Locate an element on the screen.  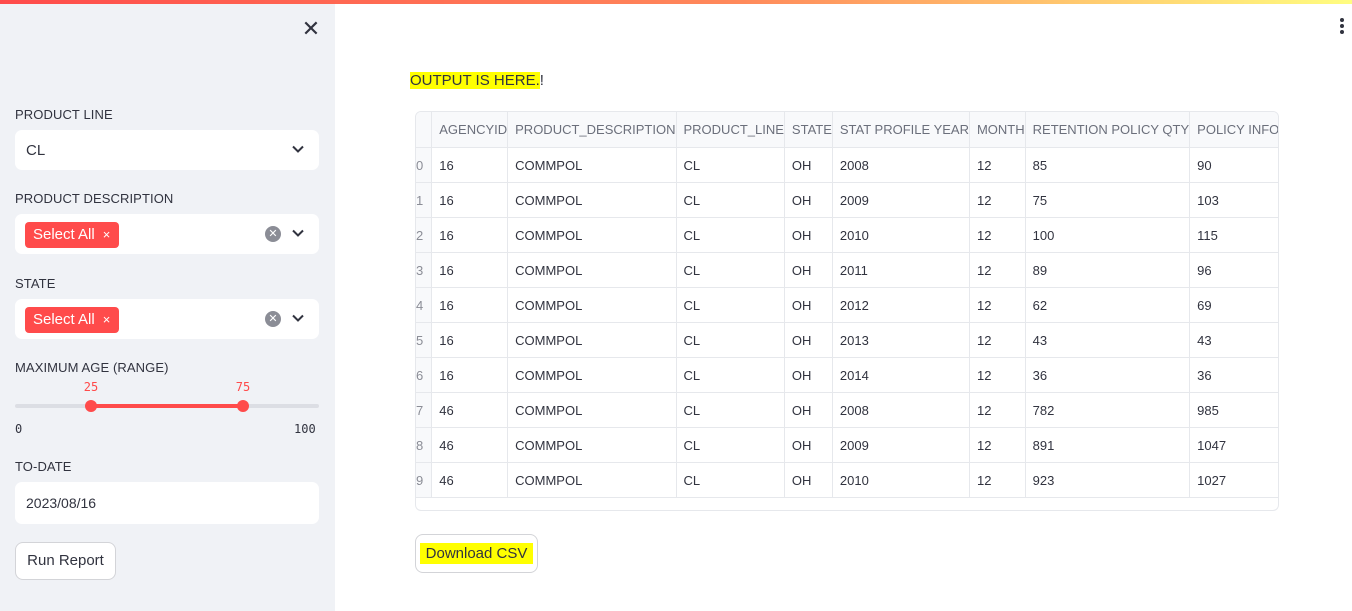
column-header: RETENTION POLICY QTY is located at coordinates (1108, 130).